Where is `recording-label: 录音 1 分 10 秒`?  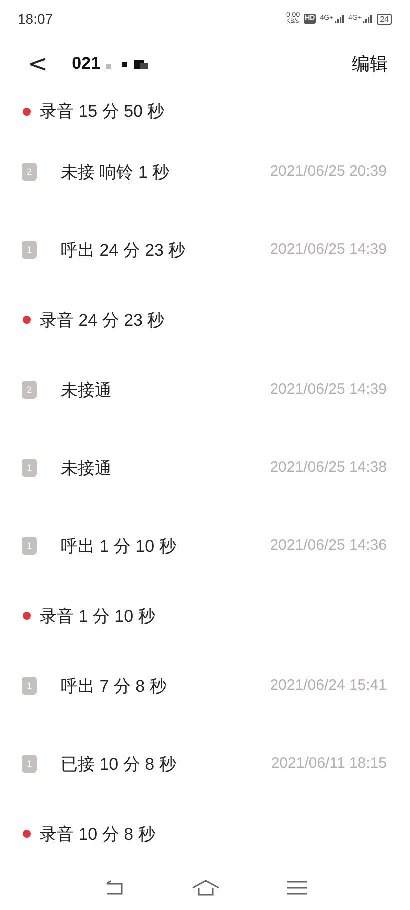 recording-label: 录音 1 分 10 秒 is located at coordinates (98, 617).